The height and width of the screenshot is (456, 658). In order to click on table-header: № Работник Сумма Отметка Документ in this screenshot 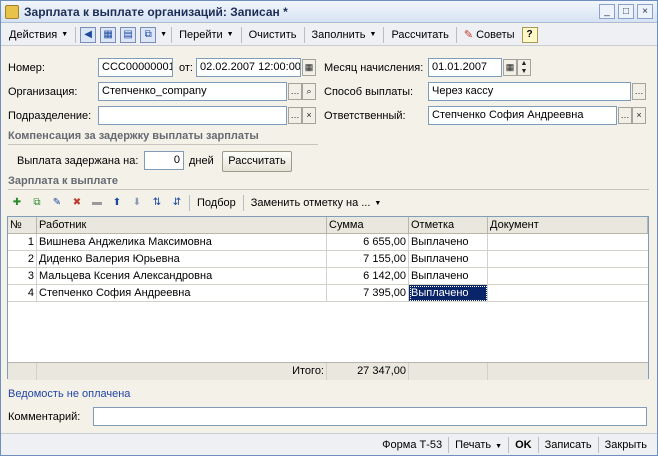, I will do `click(328, 225)`.